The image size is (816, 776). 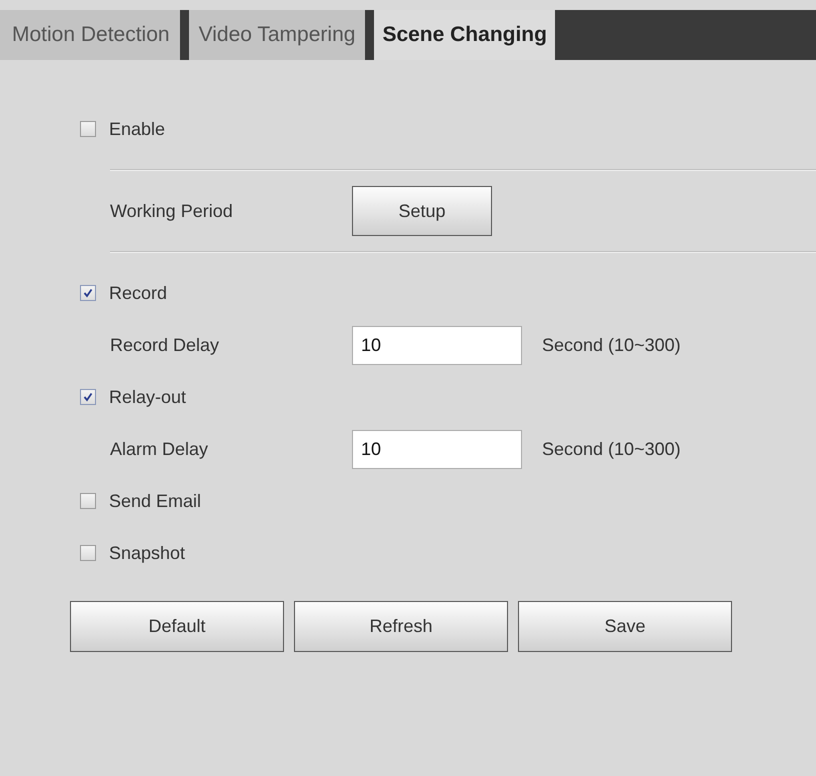 I want to click on checkbox-label: Relay-out, so click(x=147, y=397).